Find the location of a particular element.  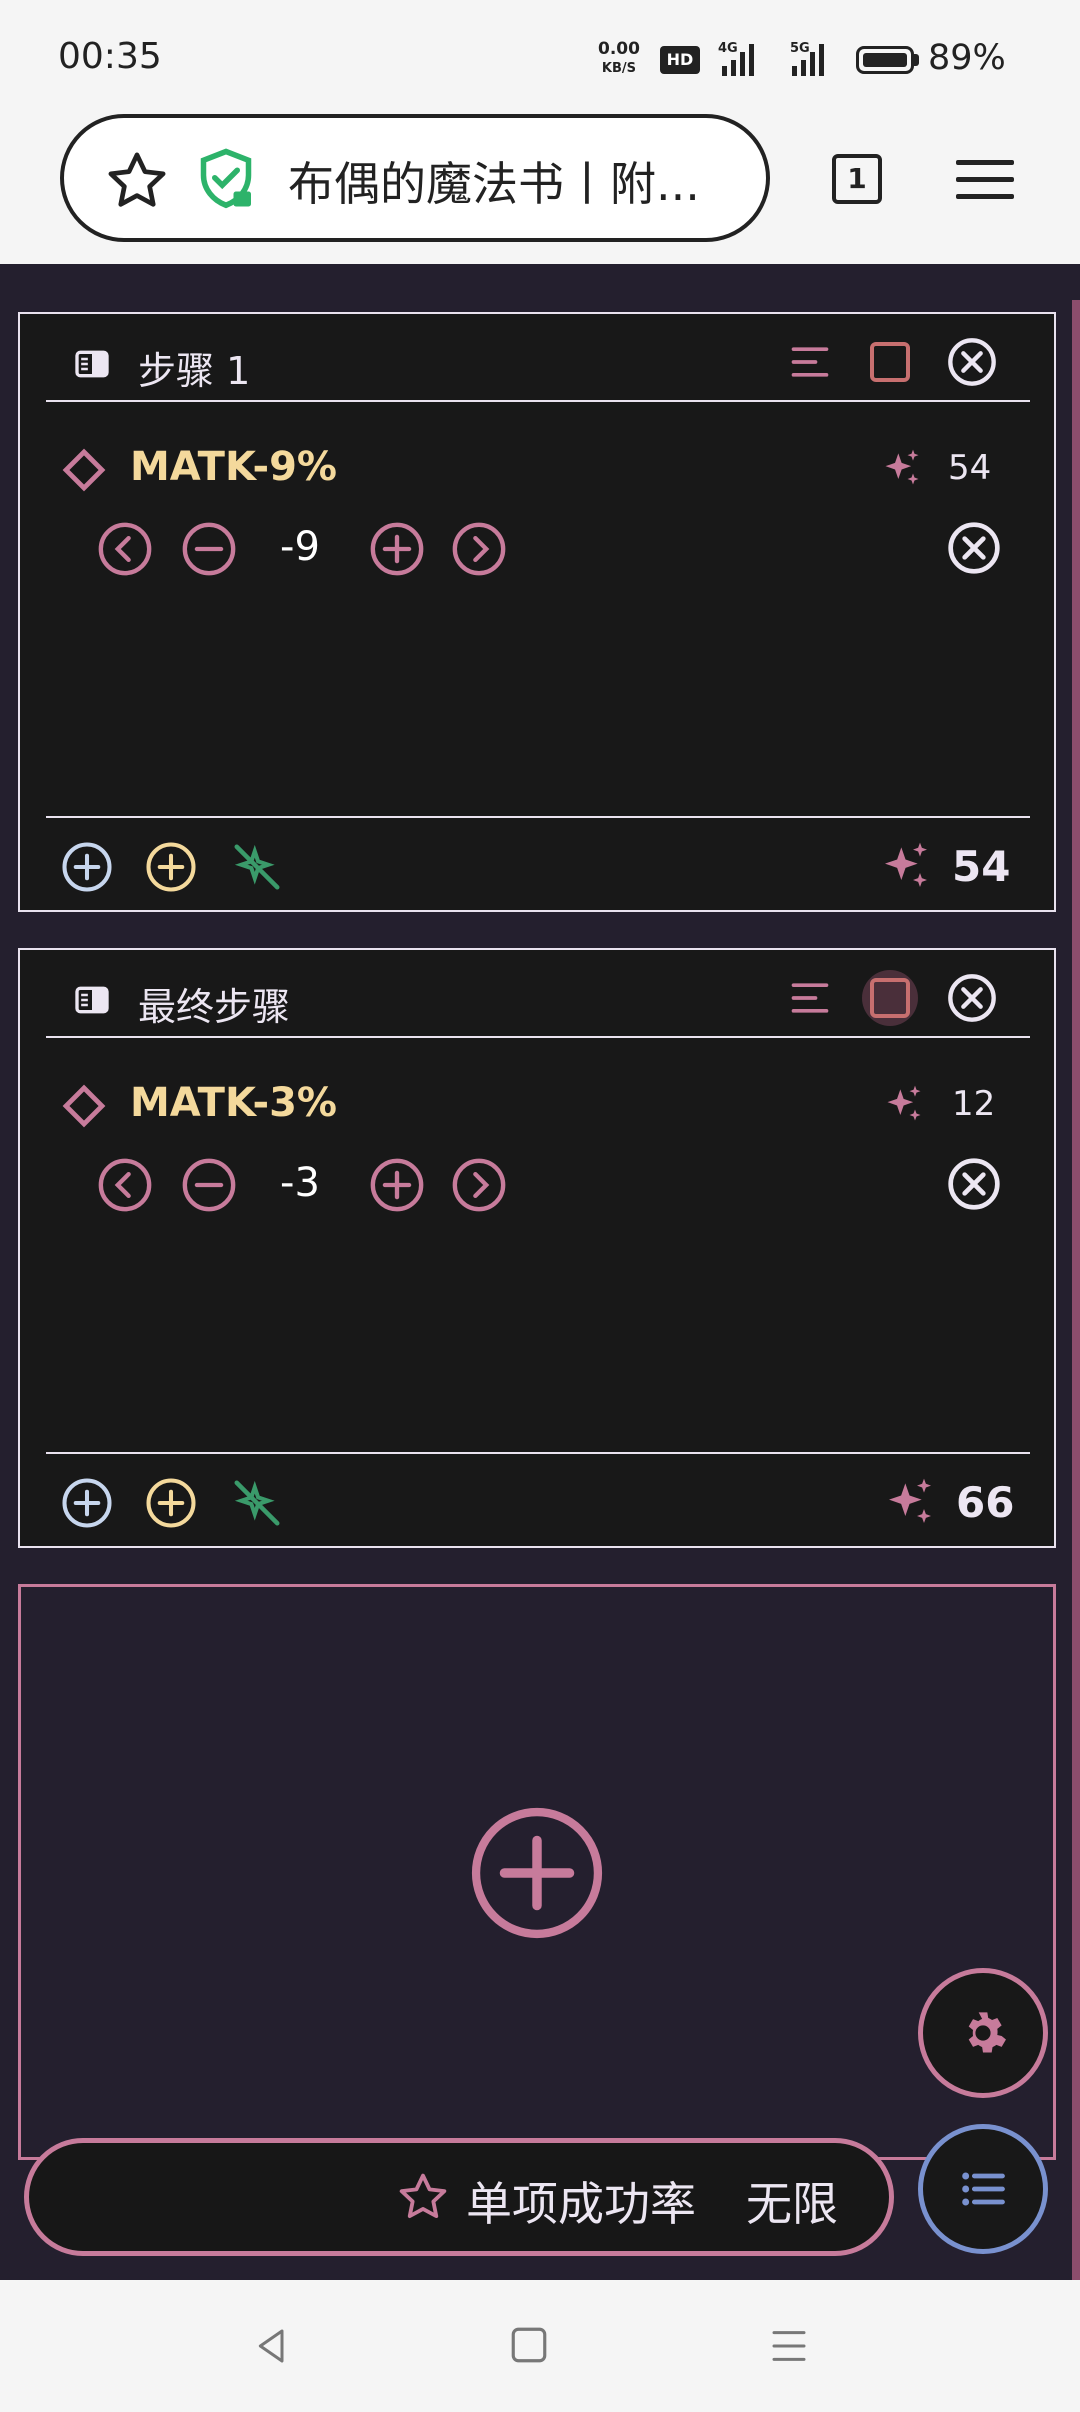

card-total-points: 54 is located at coordinates (981, 866).